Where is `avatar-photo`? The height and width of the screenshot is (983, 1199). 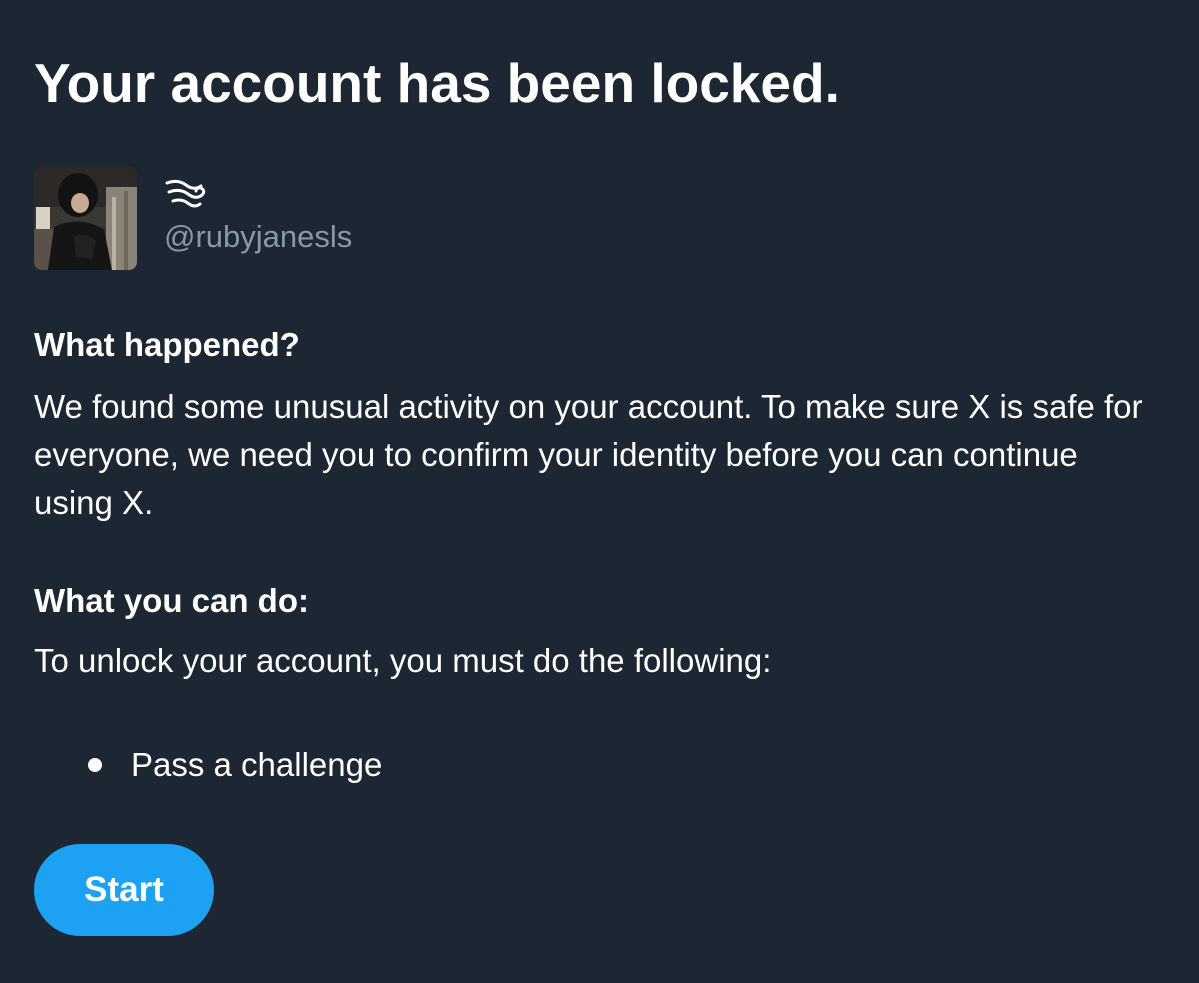 avatar-photo is located at coordinates (85, 218).